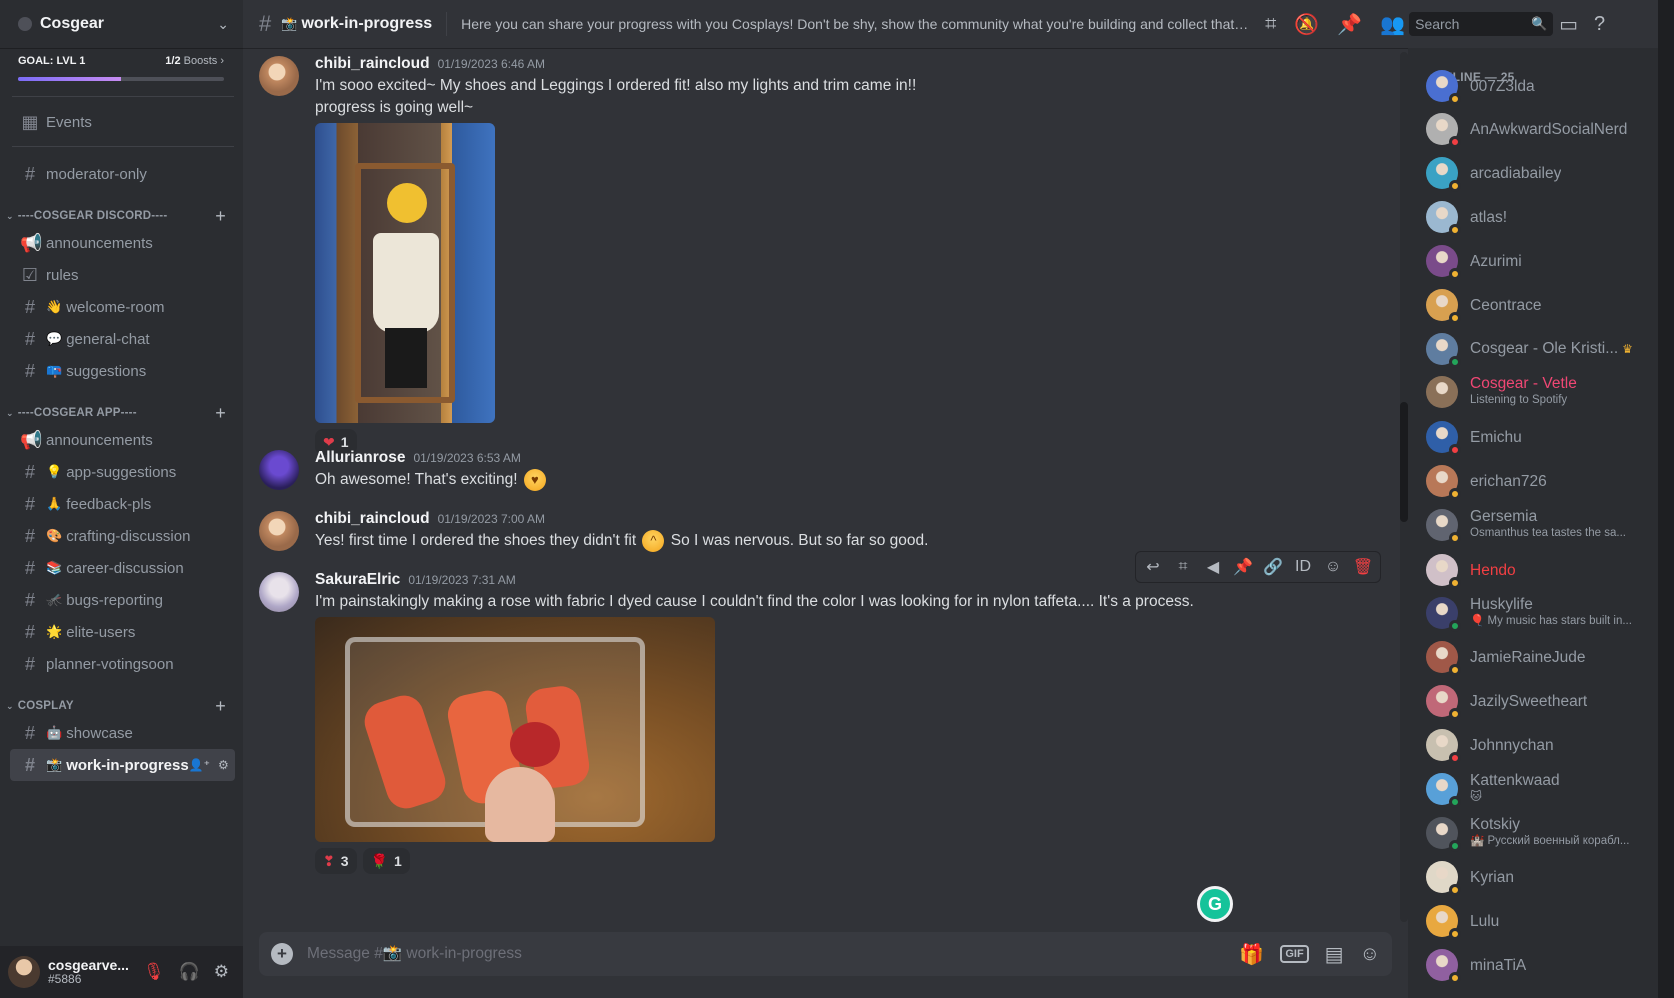 The height and width of the screenshot is (998, 1674). I want to click on grammarly-icon: G, so click(1215, 904).